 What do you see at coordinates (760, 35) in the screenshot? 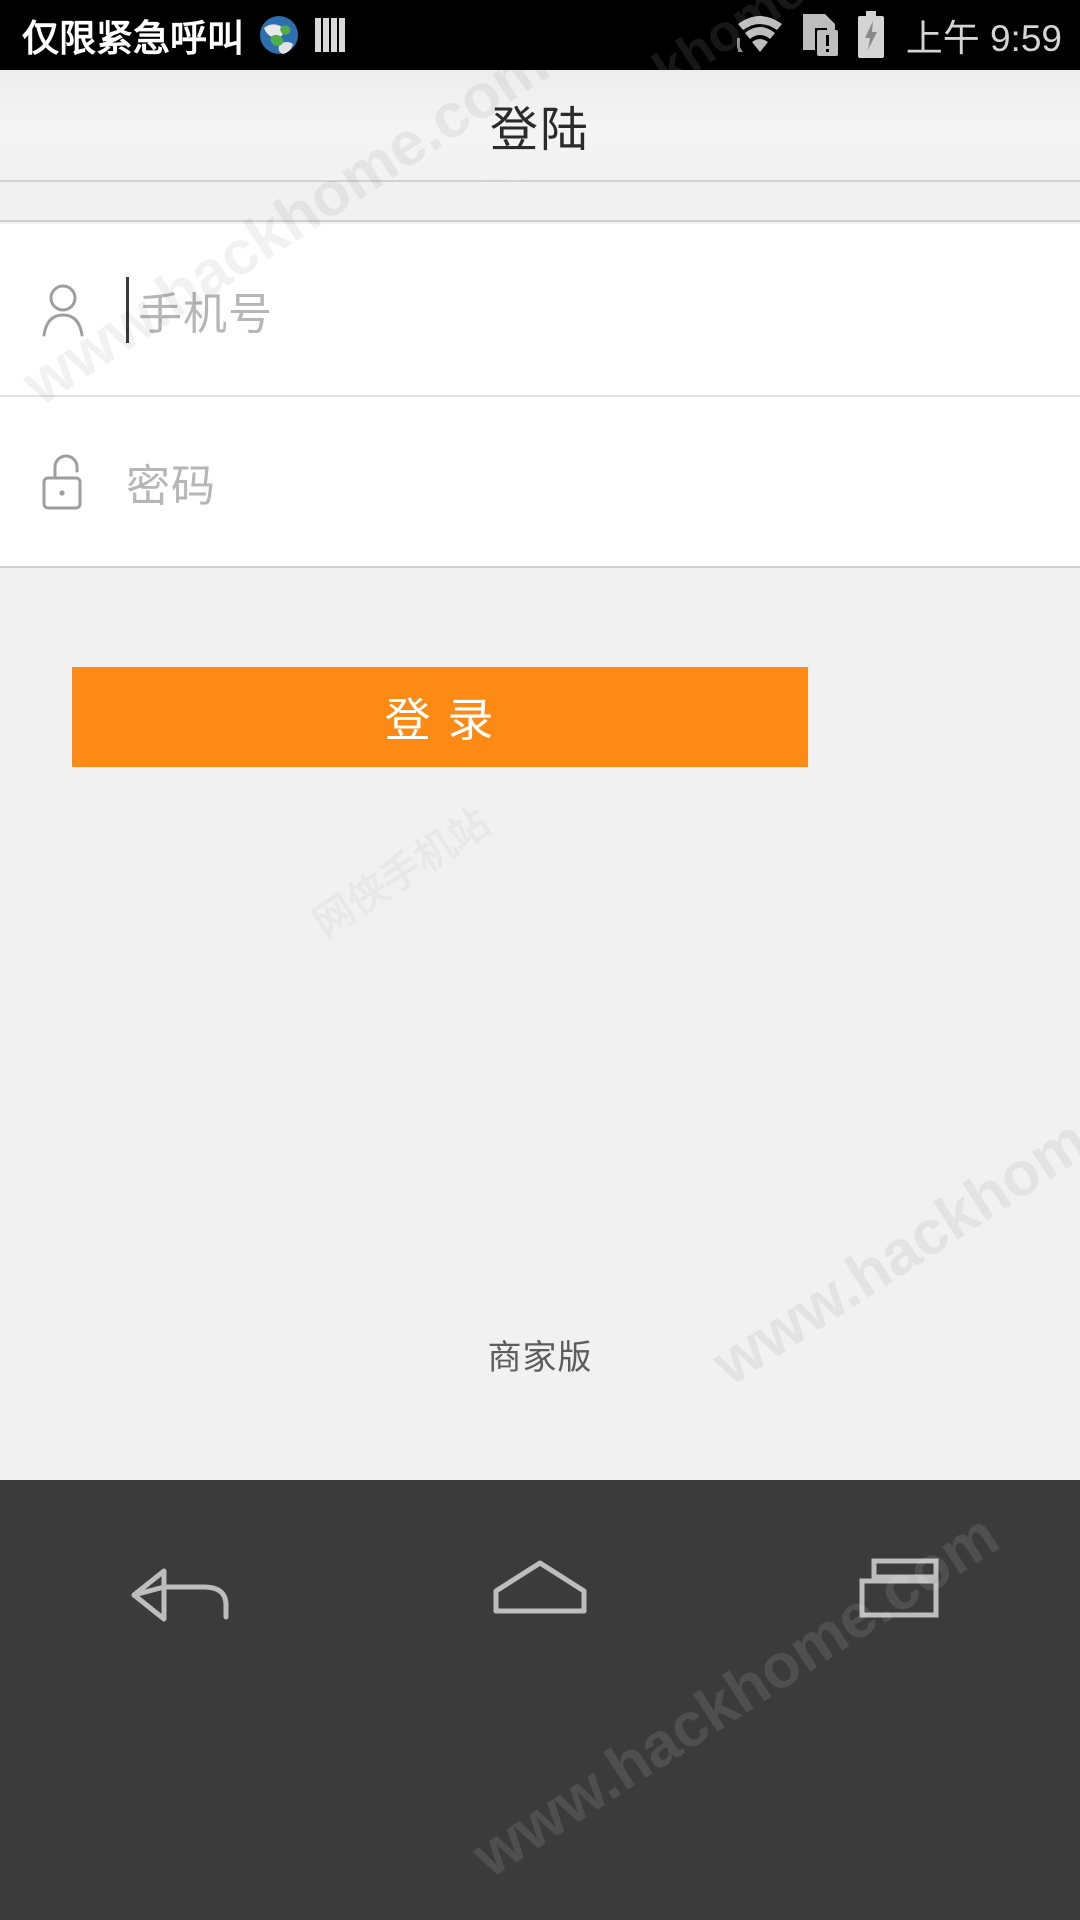
I see `wifi-icon` at bounding box center [760, 35].